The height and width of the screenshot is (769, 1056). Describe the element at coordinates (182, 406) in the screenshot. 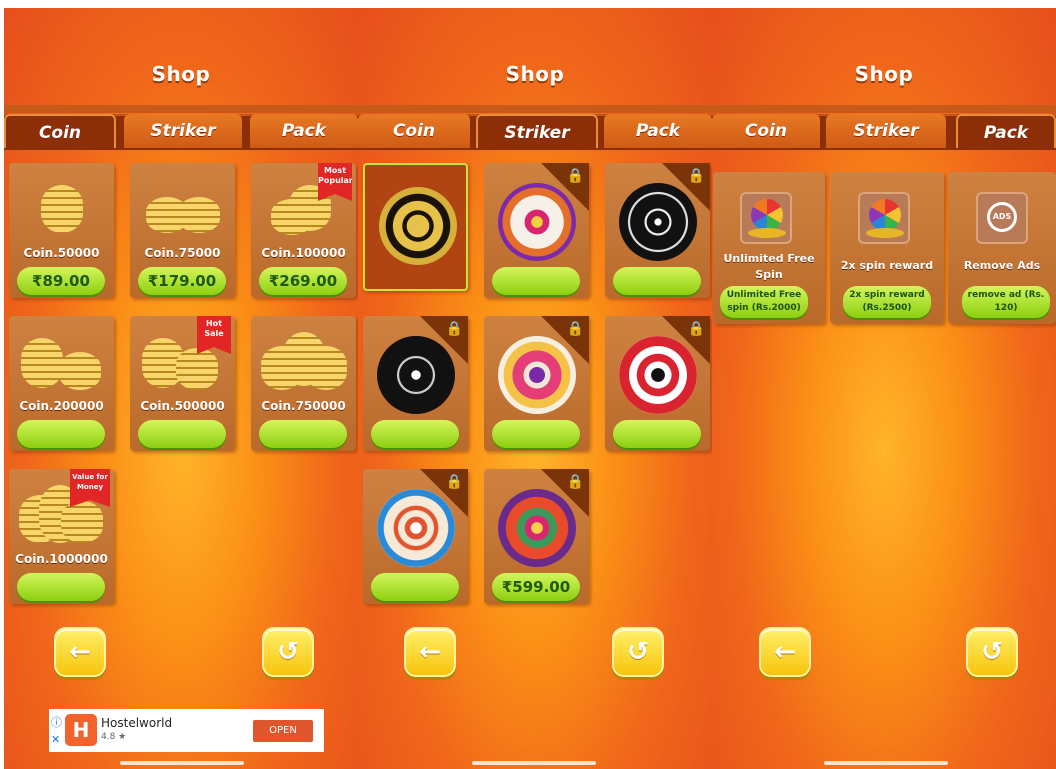

I see `coin-amount-label: Coin.500000` at that location.